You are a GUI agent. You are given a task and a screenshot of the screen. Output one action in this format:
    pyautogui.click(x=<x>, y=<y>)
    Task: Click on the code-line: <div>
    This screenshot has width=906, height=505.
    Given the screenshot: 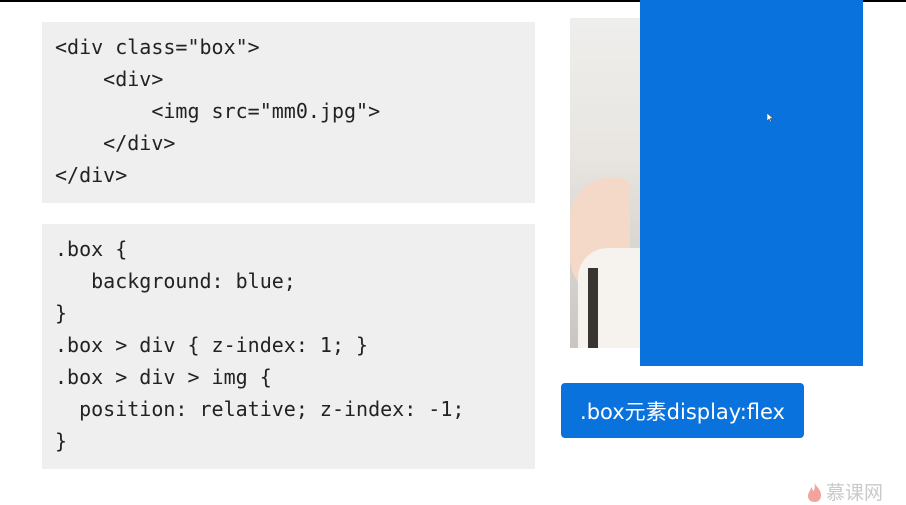 What is the action you would take?
    pyautogui.click(x=109, y=79)
    